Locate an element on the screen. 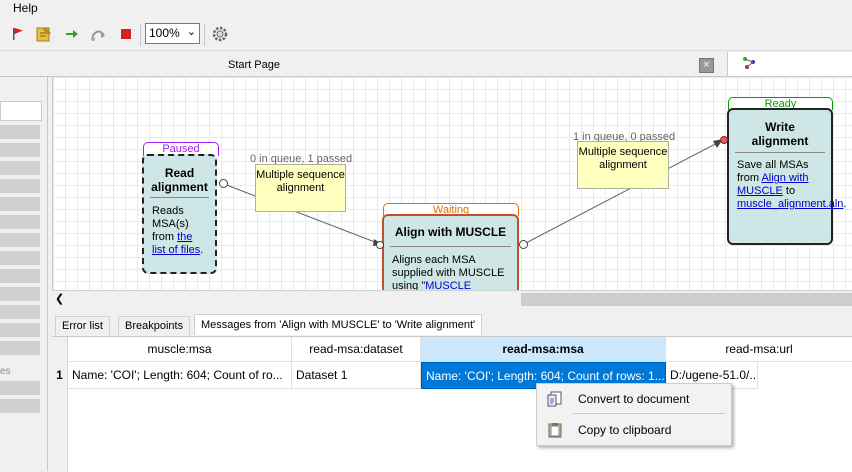 Image resolution: width=852 pixels, height=472 pixels. close-icon: × is located at coordinates (706, 65).